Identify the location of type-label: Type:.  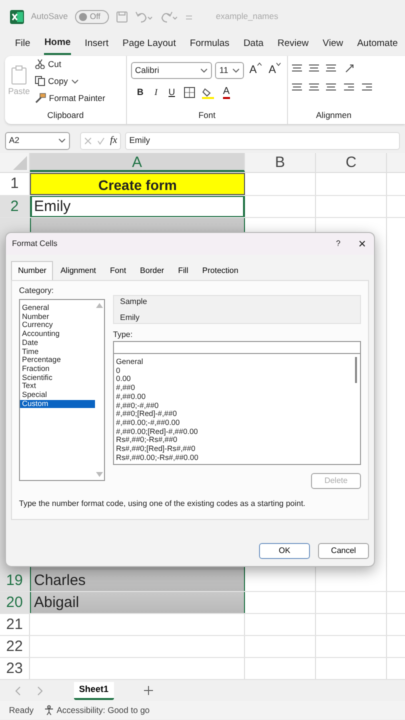
(123, 335).